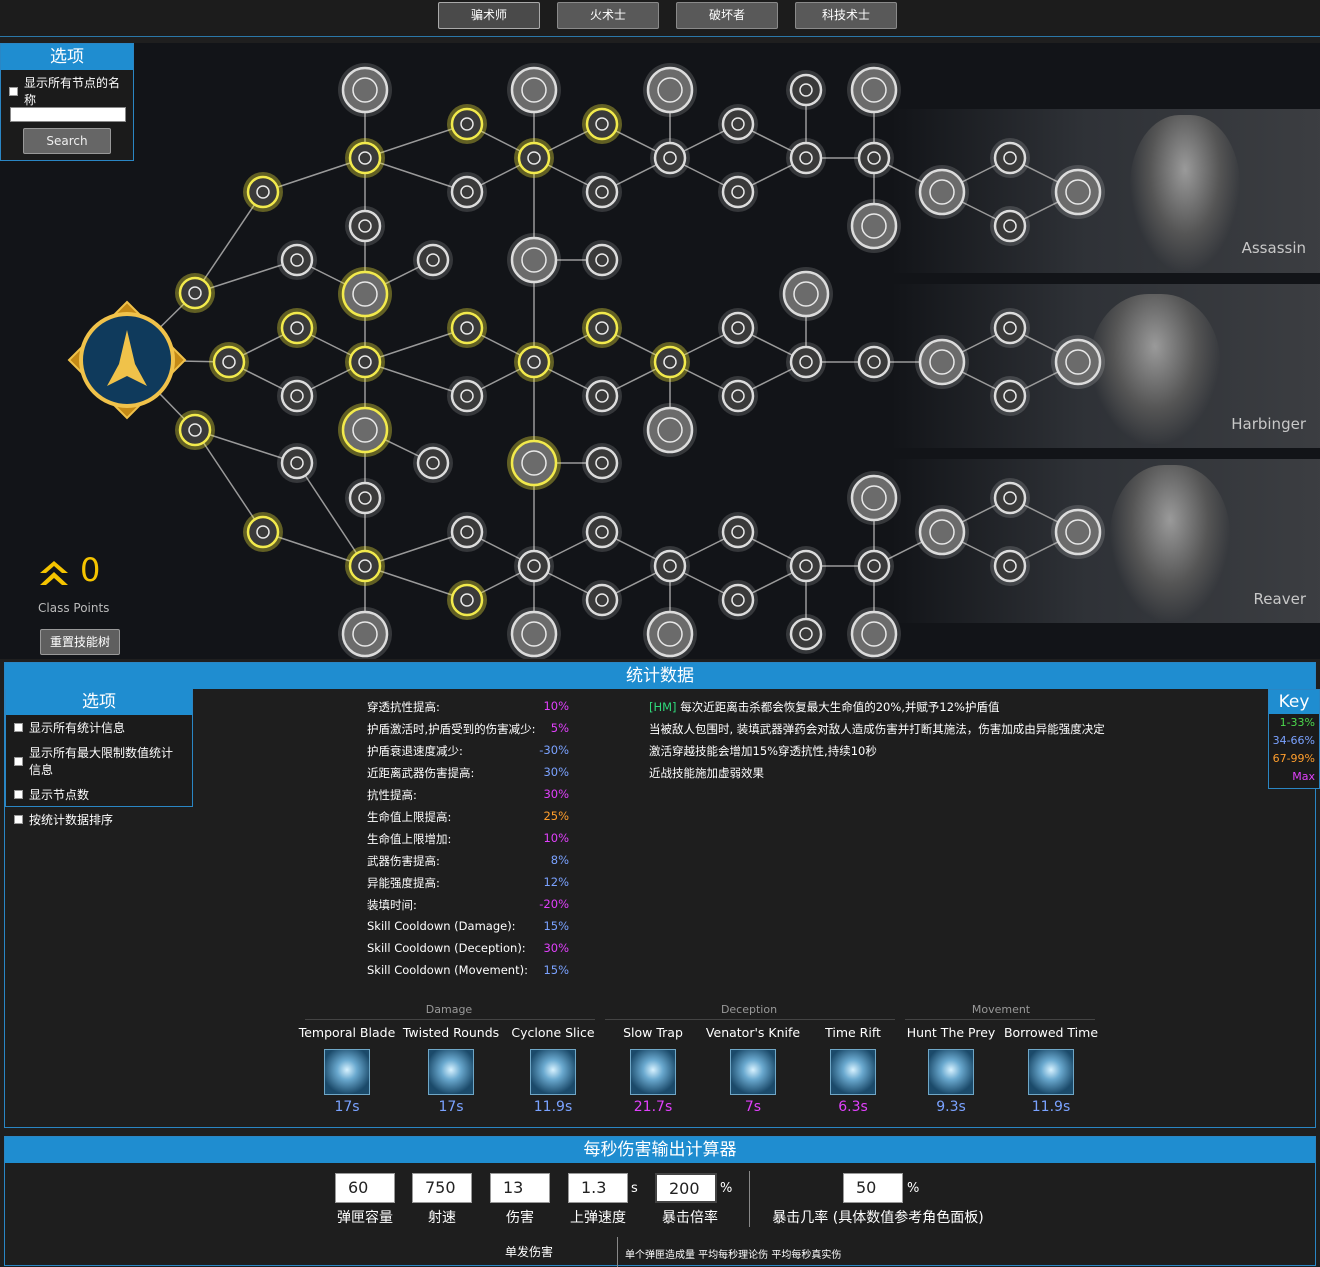 The image size is (1320, 1267). I want to click on damage-input: 13, so click(520, 1188).